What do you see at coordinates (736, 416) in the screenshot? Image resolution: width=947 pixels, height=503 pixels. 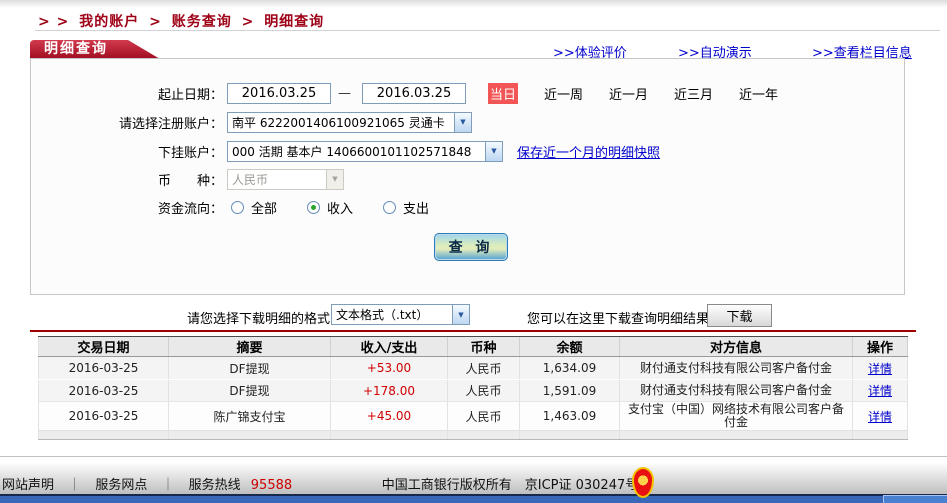 I see `cell-counterparty: 支付宝（中国）网络技术有限公司客户备付金` at bounding box center [736, 416].